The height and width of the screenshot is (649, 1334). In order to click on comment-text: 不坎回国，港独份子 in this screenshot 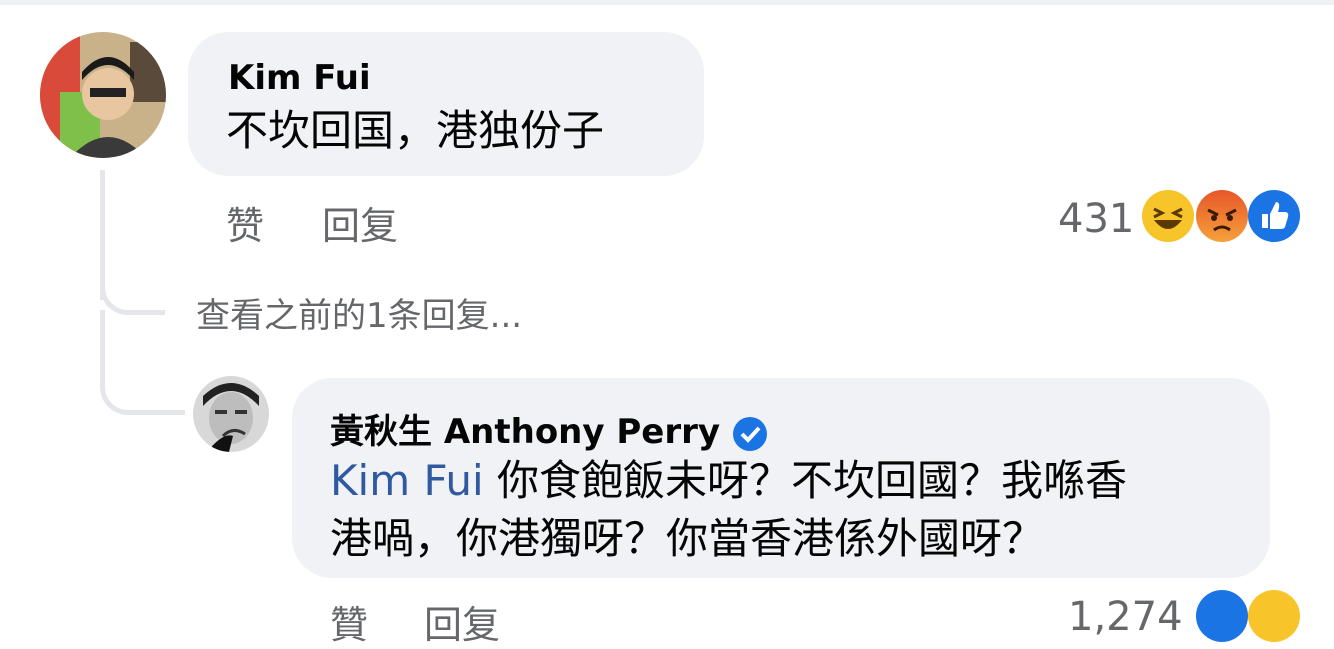, I will do `click(415, 130)`.